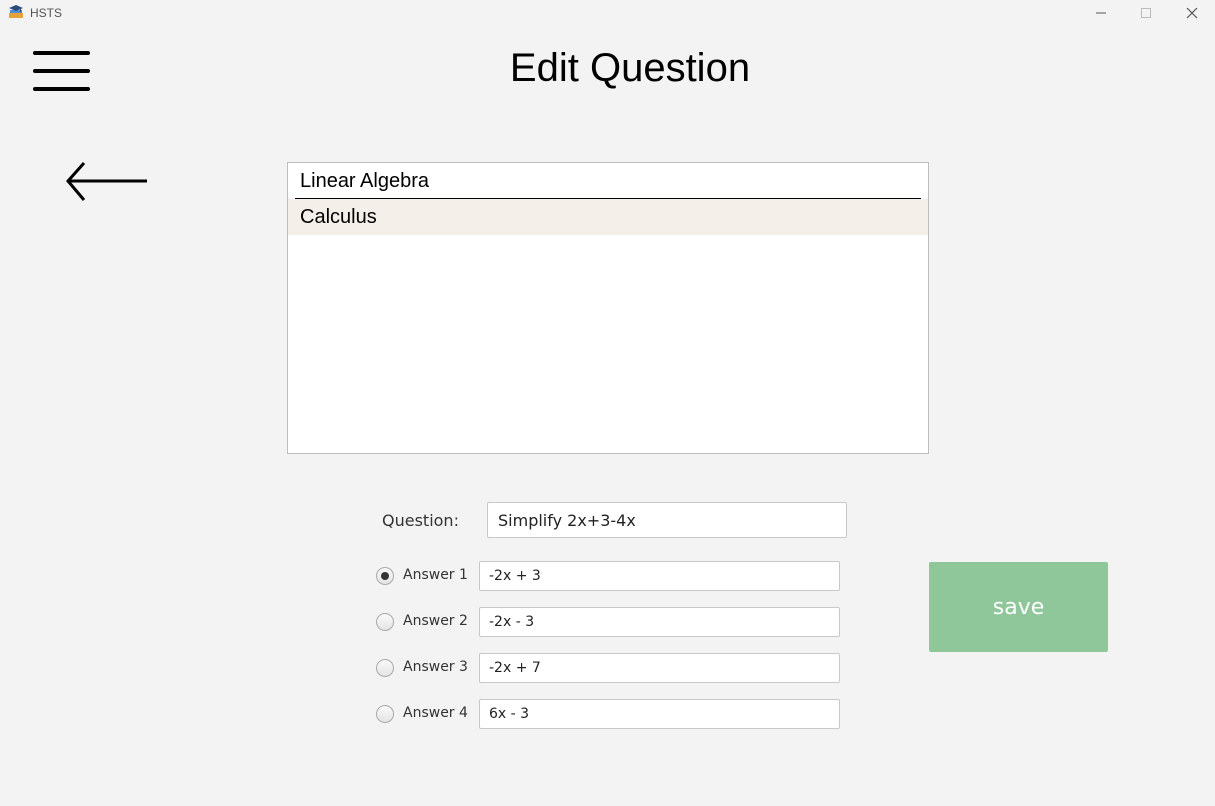 The image size is (1215, 806). I want to click on question-input, so click(667, 520).